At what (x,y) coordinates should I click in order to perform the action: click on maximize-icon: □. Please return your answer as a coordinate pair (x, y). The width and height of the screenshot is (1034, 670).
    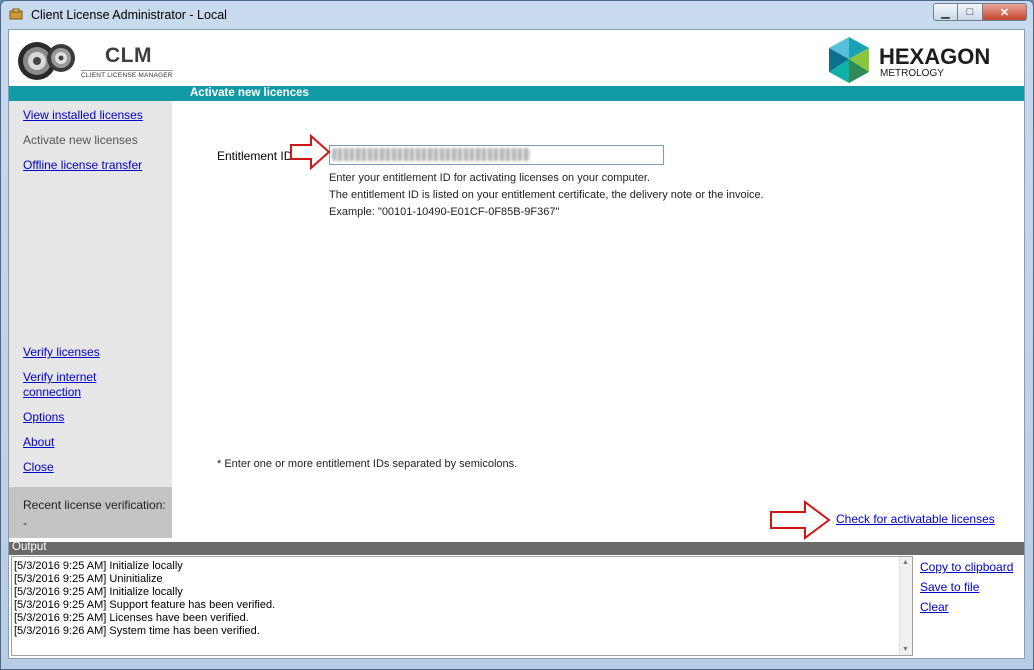
    Looking at the image, I should click on (970, 12).